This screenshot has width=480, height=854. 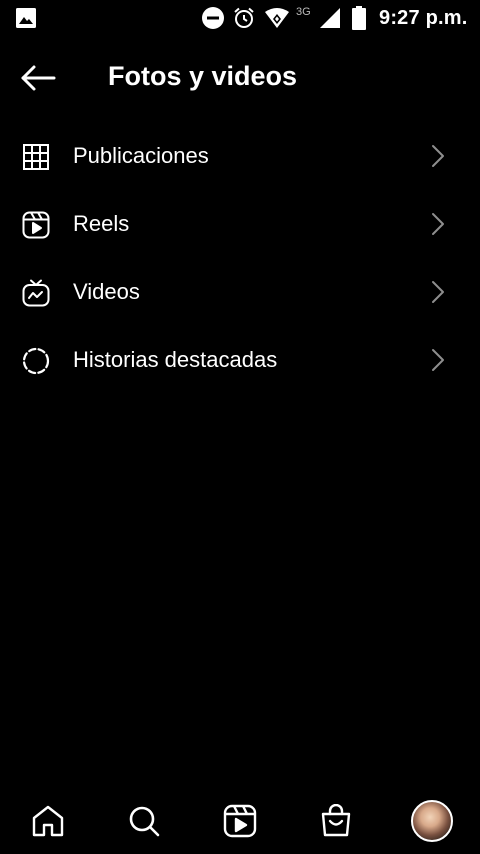 What do you see at coordinates (423, 17) in the screenshot?
I see `status-time: 9:27 p.m.` at bounding box center [423, 17].